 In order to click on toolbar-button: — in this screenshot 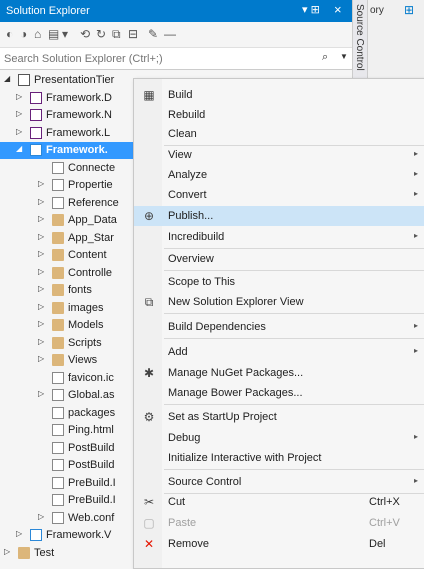, I will do `click(170, 34)`.